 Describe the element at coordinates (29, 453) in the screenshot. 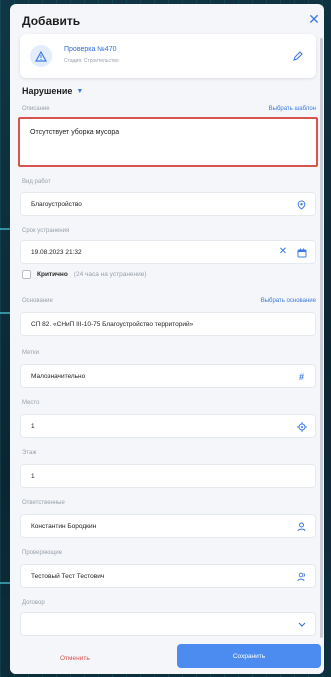

I see `floor-label: Этаж` at that location.